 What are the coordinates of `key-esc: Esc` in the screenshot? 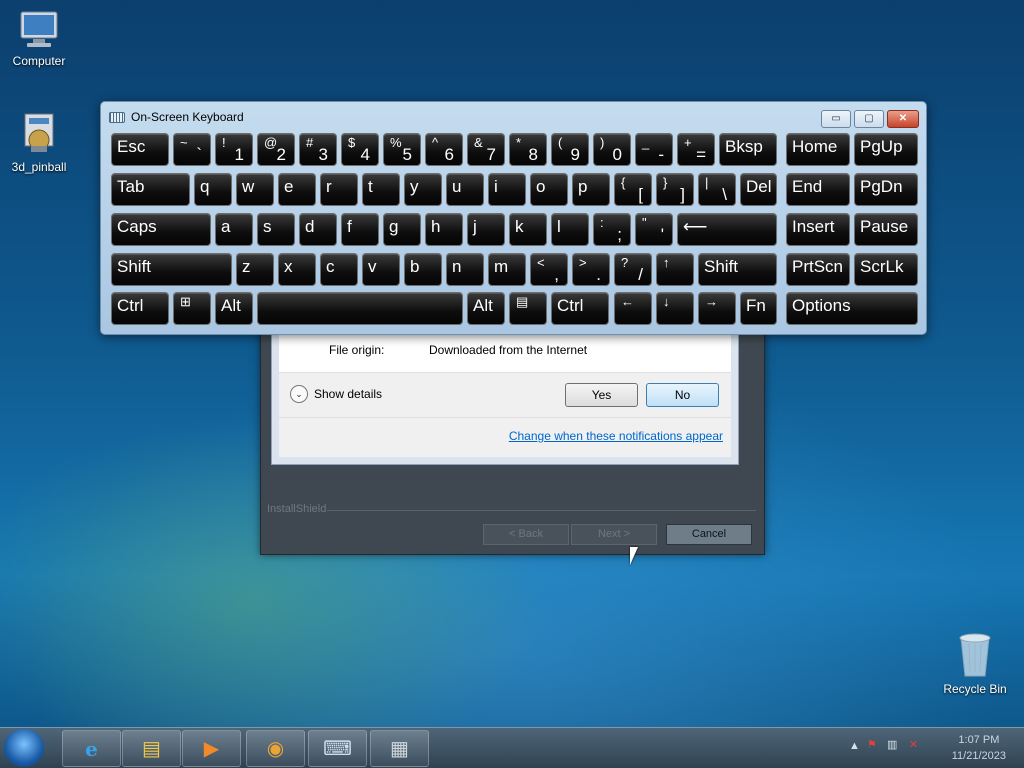 It's located at (140, 149).